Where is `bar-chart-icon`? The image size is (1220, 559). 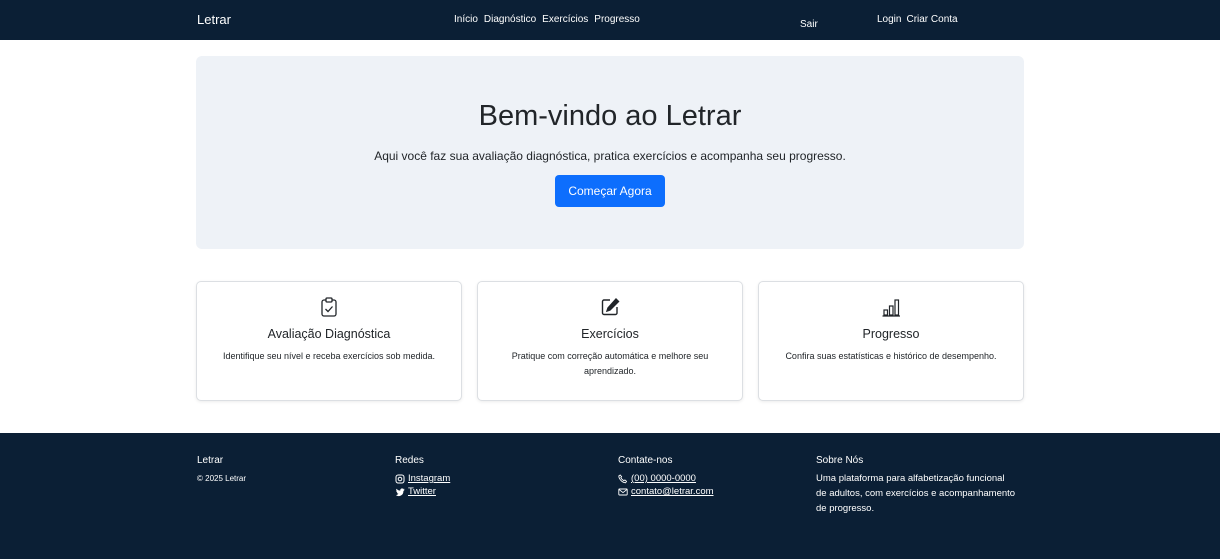
bar-chart-icon is located at coordinates (891, 308).